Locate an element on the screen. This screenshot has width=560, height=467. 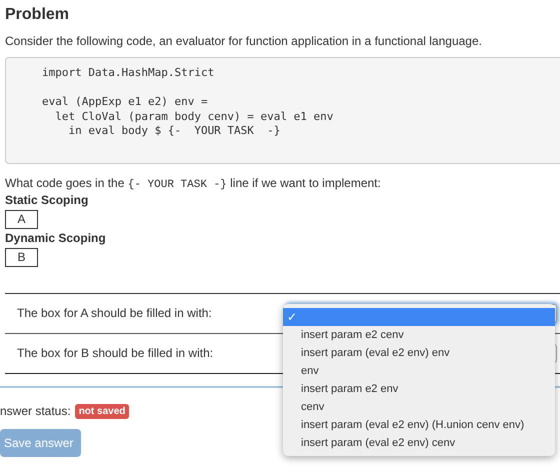
dropdown-option: ✓ is located at coordinates (419, 317).